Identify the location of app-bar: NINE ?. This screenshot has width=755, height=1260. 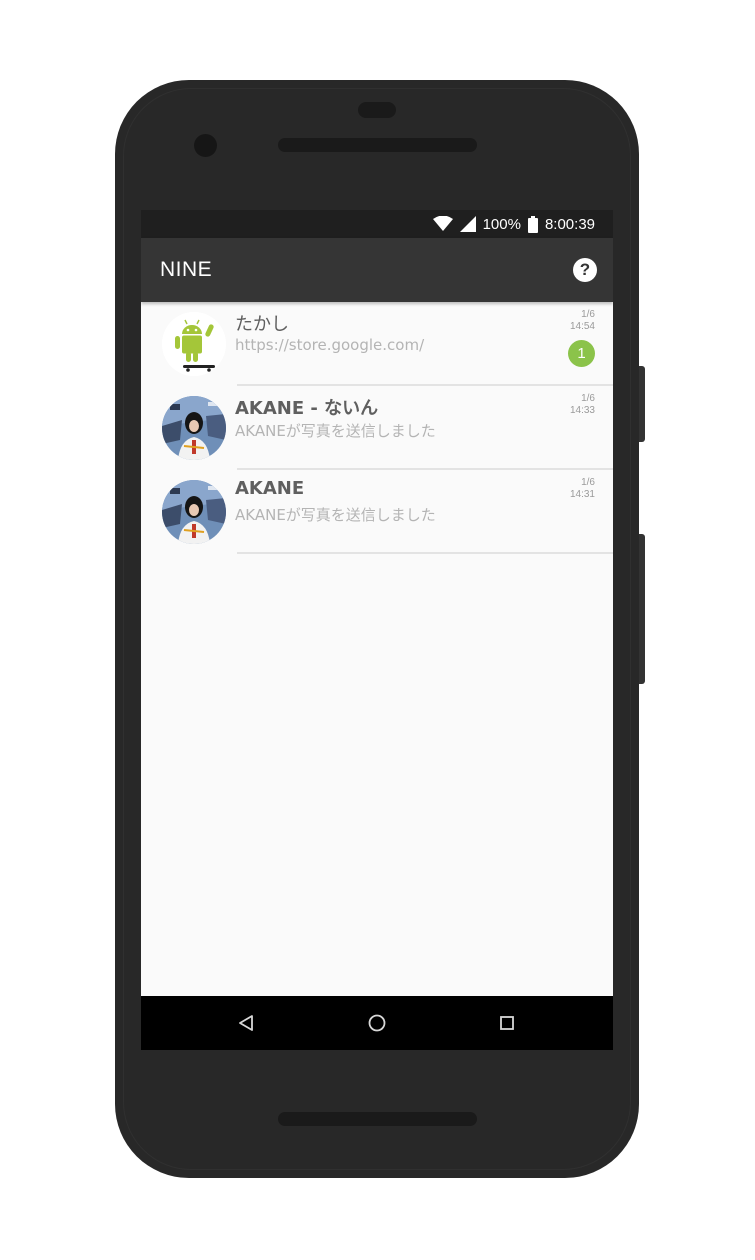
(377, 270).